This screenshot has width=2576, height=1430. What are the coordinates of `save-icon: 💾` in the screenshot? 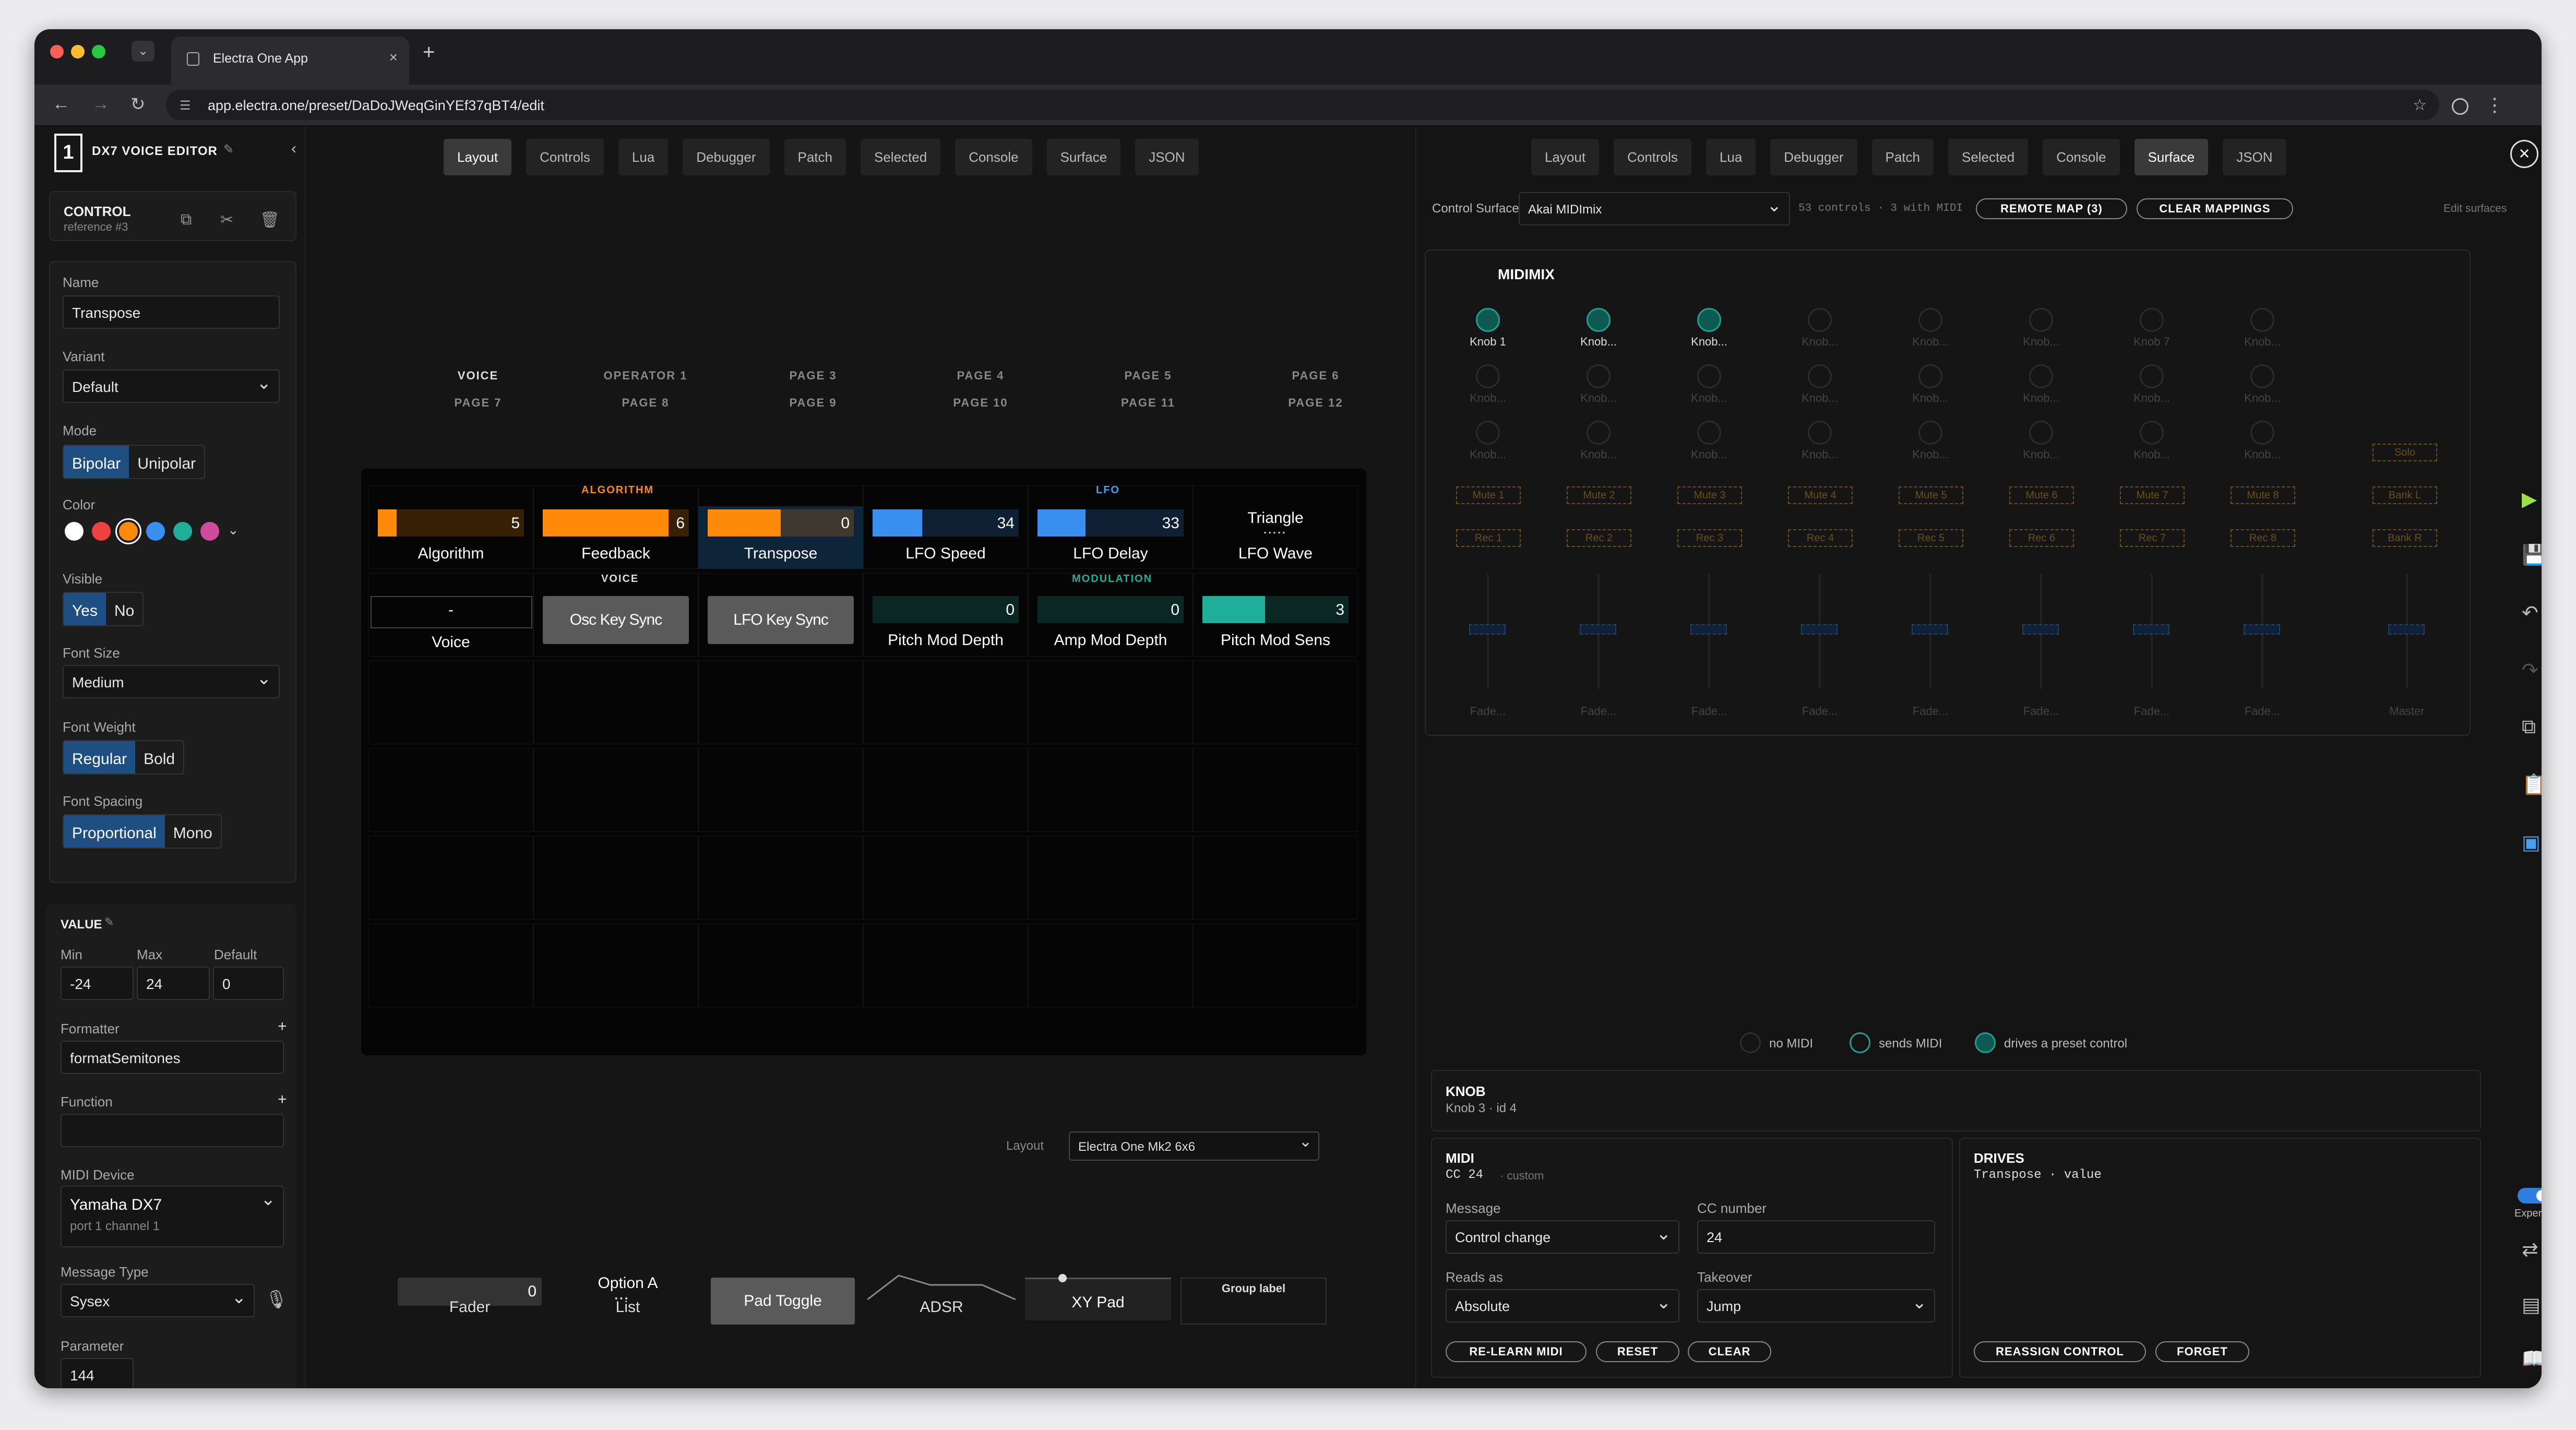 It's located at (2532, 555).